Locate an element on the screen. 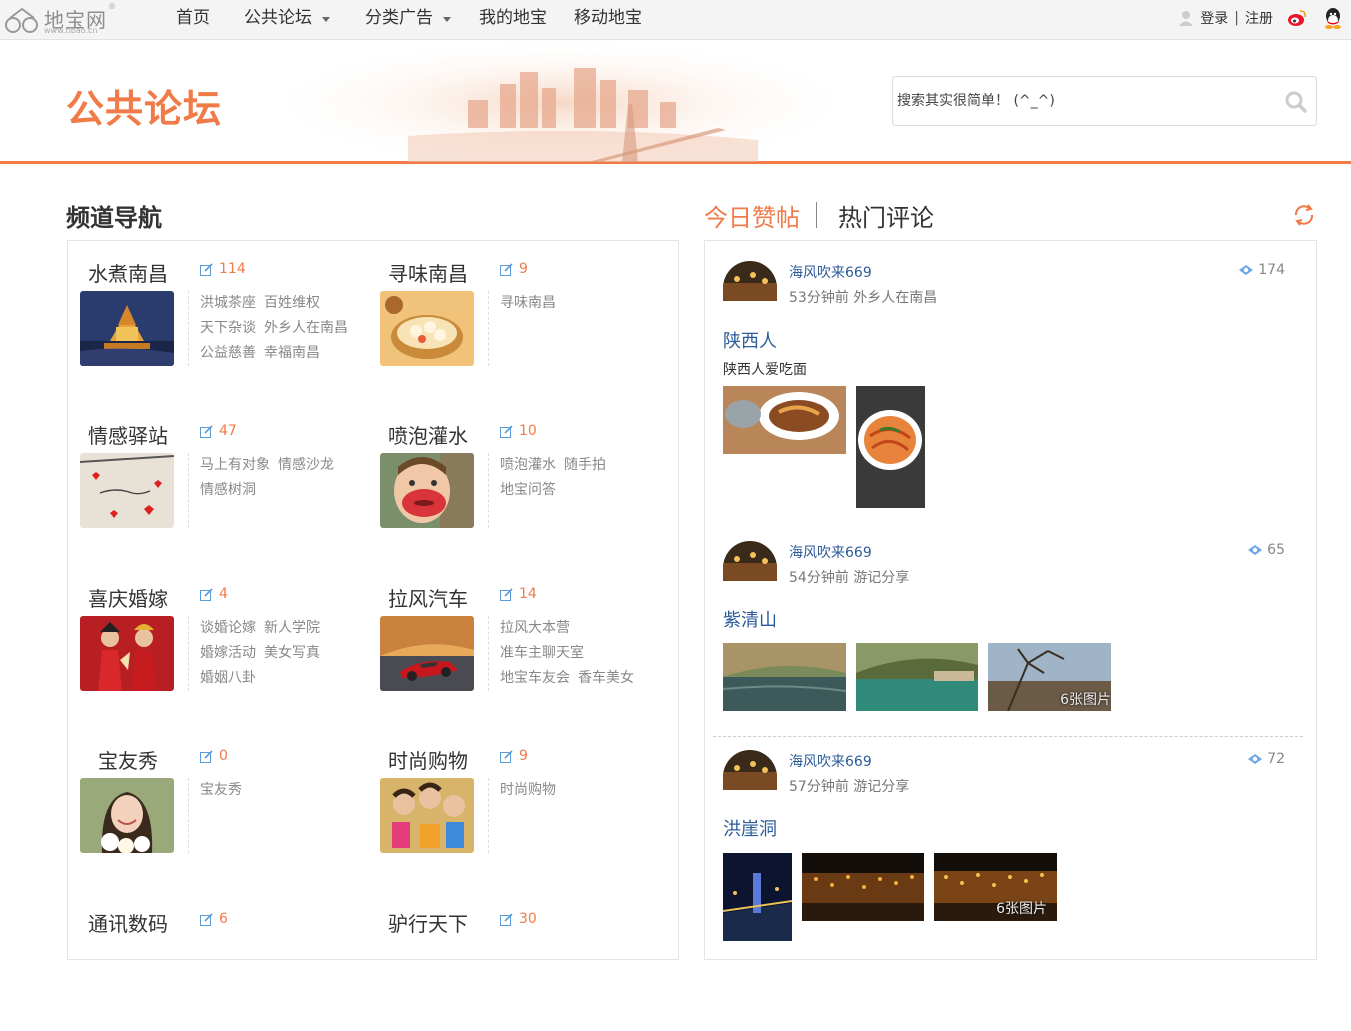  sub-forum-link: 婚姻八卦 is located at coordinates (232, 678).